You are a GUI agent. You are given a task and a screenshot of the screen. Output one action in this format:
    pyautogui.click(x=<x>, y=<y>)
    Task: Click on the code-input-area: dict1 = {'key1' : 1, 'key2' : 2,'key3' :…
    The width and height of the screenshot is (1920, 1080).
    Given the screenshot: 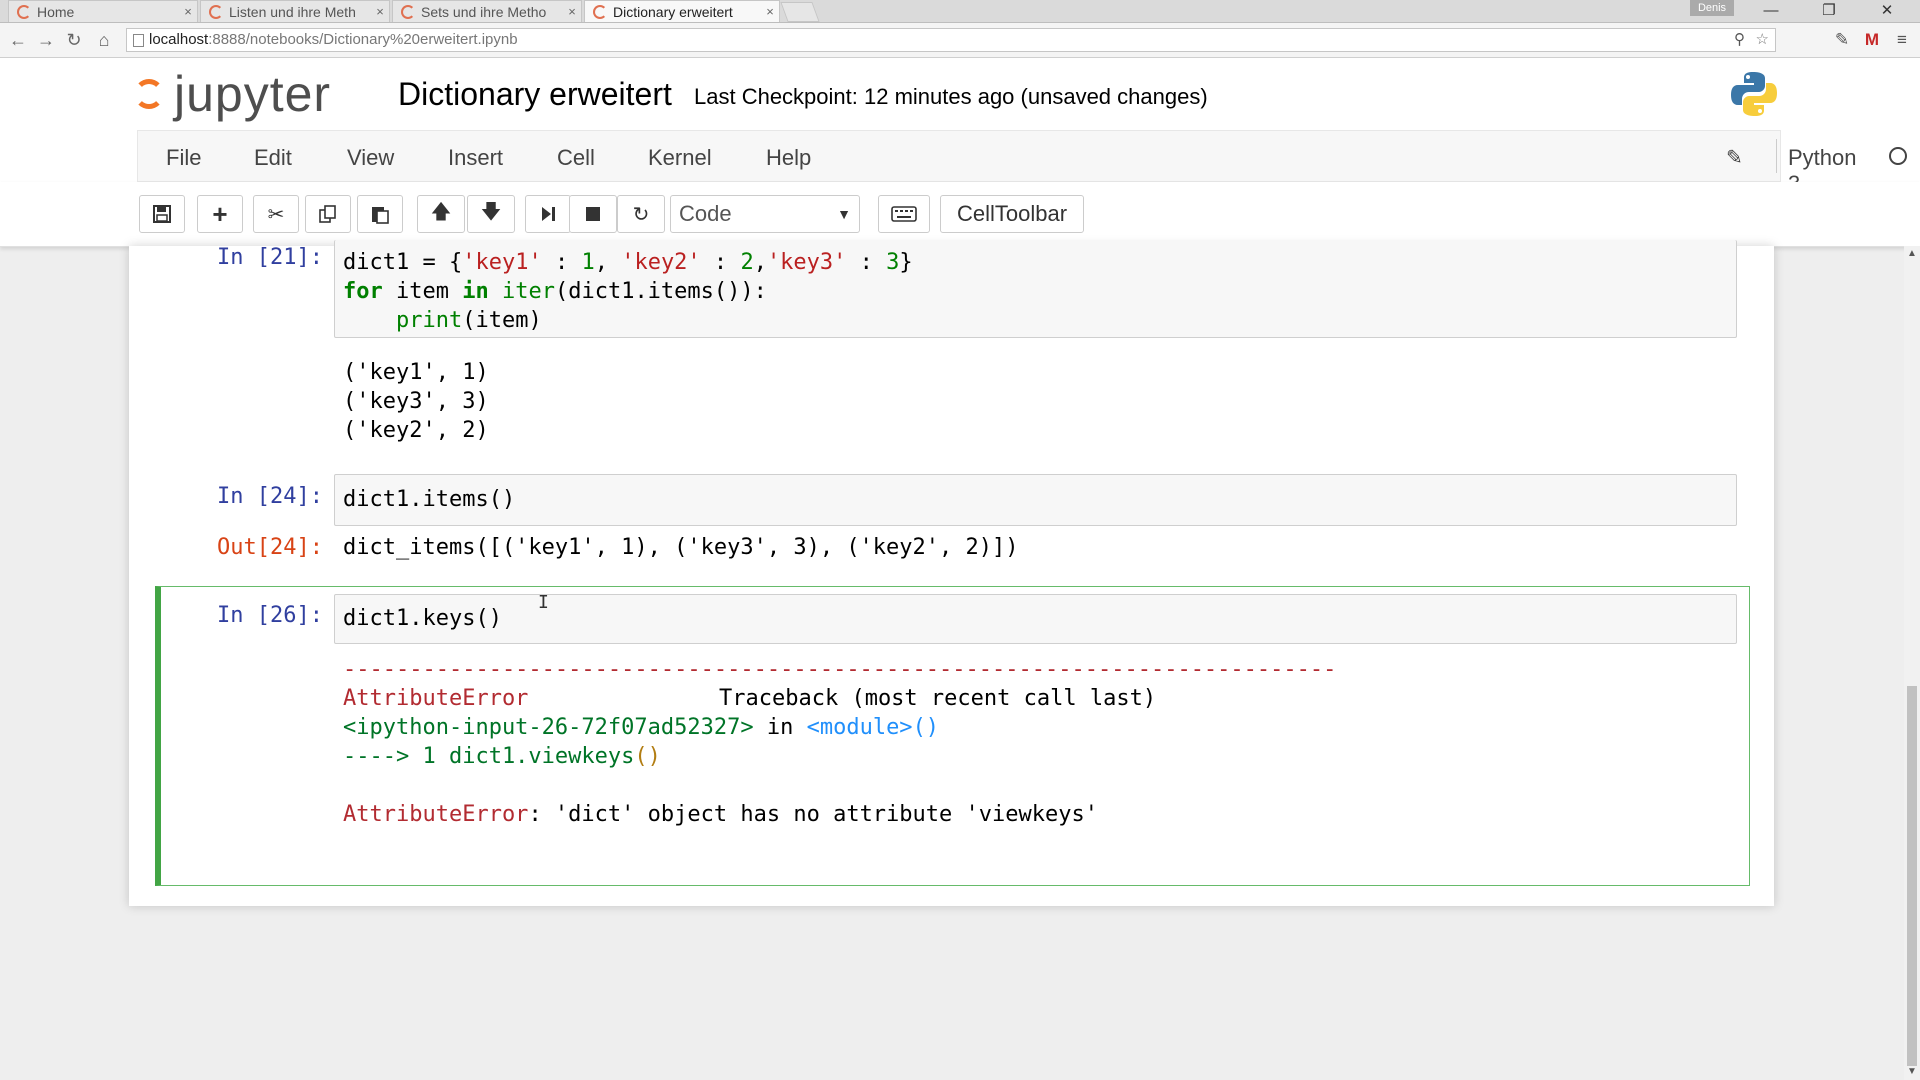 What is the action you would take?
    pyautogui.click(x=1035, y=289)
    